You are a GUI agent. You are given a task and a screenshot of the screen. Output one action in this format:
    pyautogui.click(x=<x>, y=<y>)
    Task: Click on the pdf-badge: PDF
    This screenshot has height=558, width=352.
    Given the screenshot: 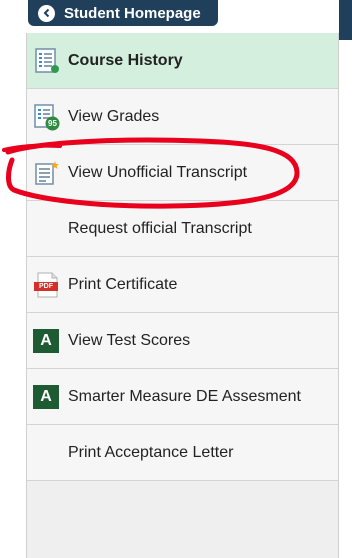 What is the action you would take?
    pyautogui.click(x=46, y=286)
    